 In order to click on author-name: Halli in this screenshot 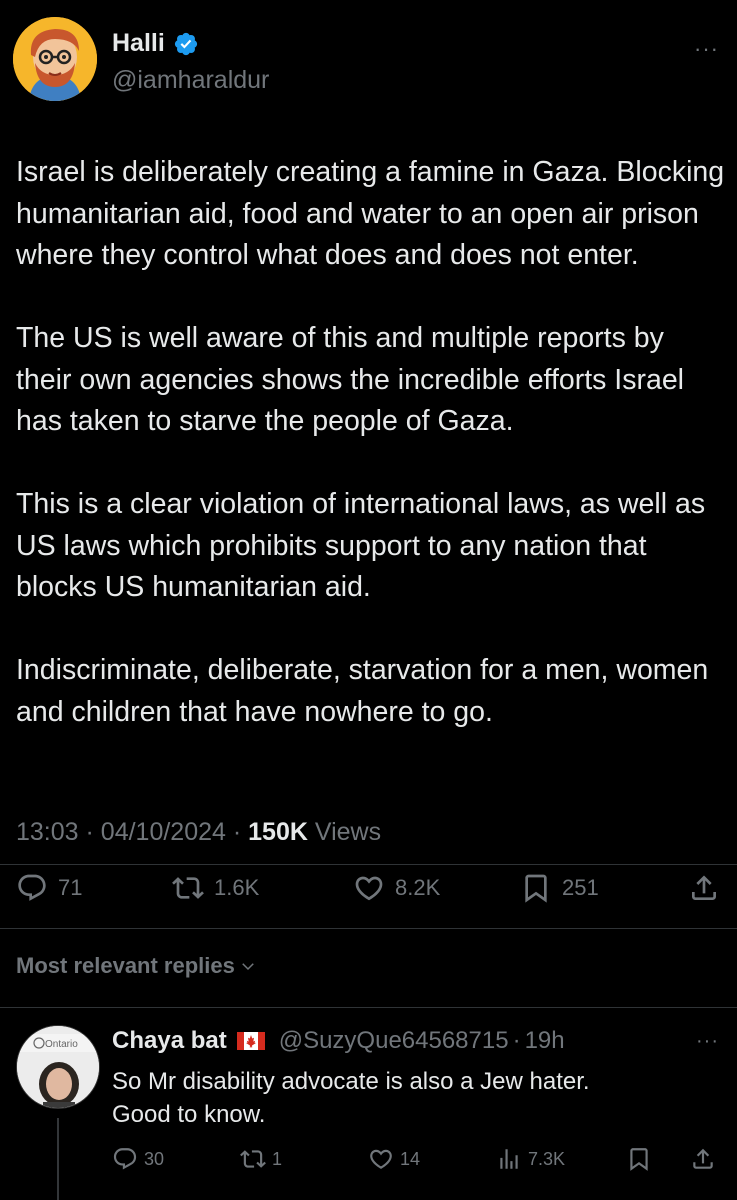, I will do `click(138, 43)`.